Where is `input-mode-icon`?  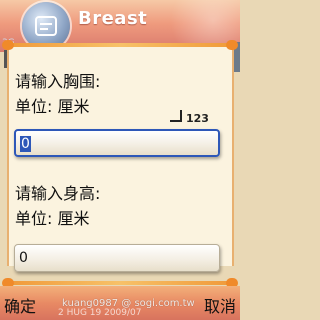 input-mode-icon is located at coordinates (176, 116).